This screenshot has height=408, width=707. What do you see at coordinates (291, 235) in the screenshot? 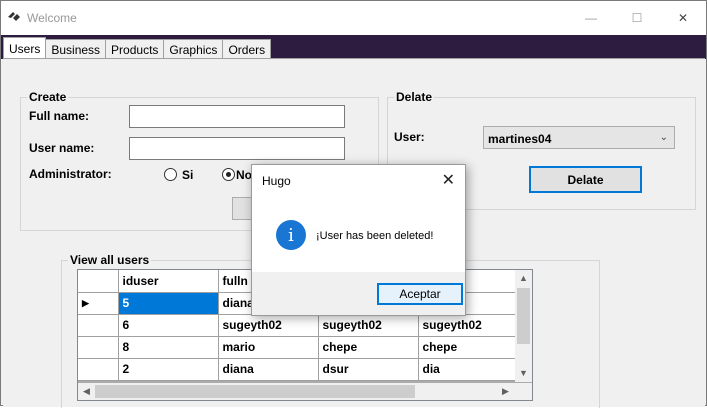
I see `info-icon: i` at bounding box center [291, 235].